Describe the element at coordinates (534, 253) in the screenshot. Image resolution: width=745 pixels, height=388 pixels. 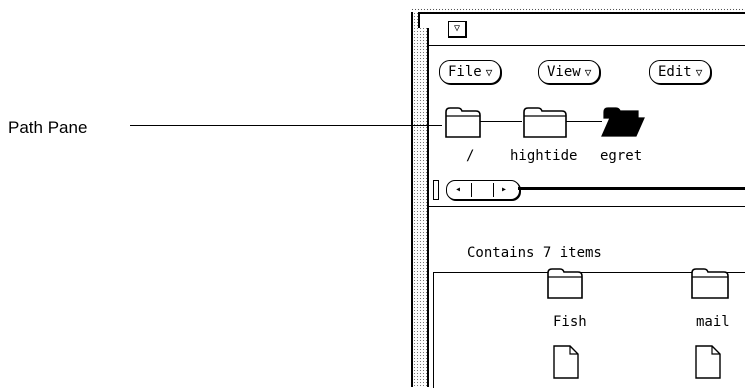
I see `item-count-status: Contains 7 items` at that location.